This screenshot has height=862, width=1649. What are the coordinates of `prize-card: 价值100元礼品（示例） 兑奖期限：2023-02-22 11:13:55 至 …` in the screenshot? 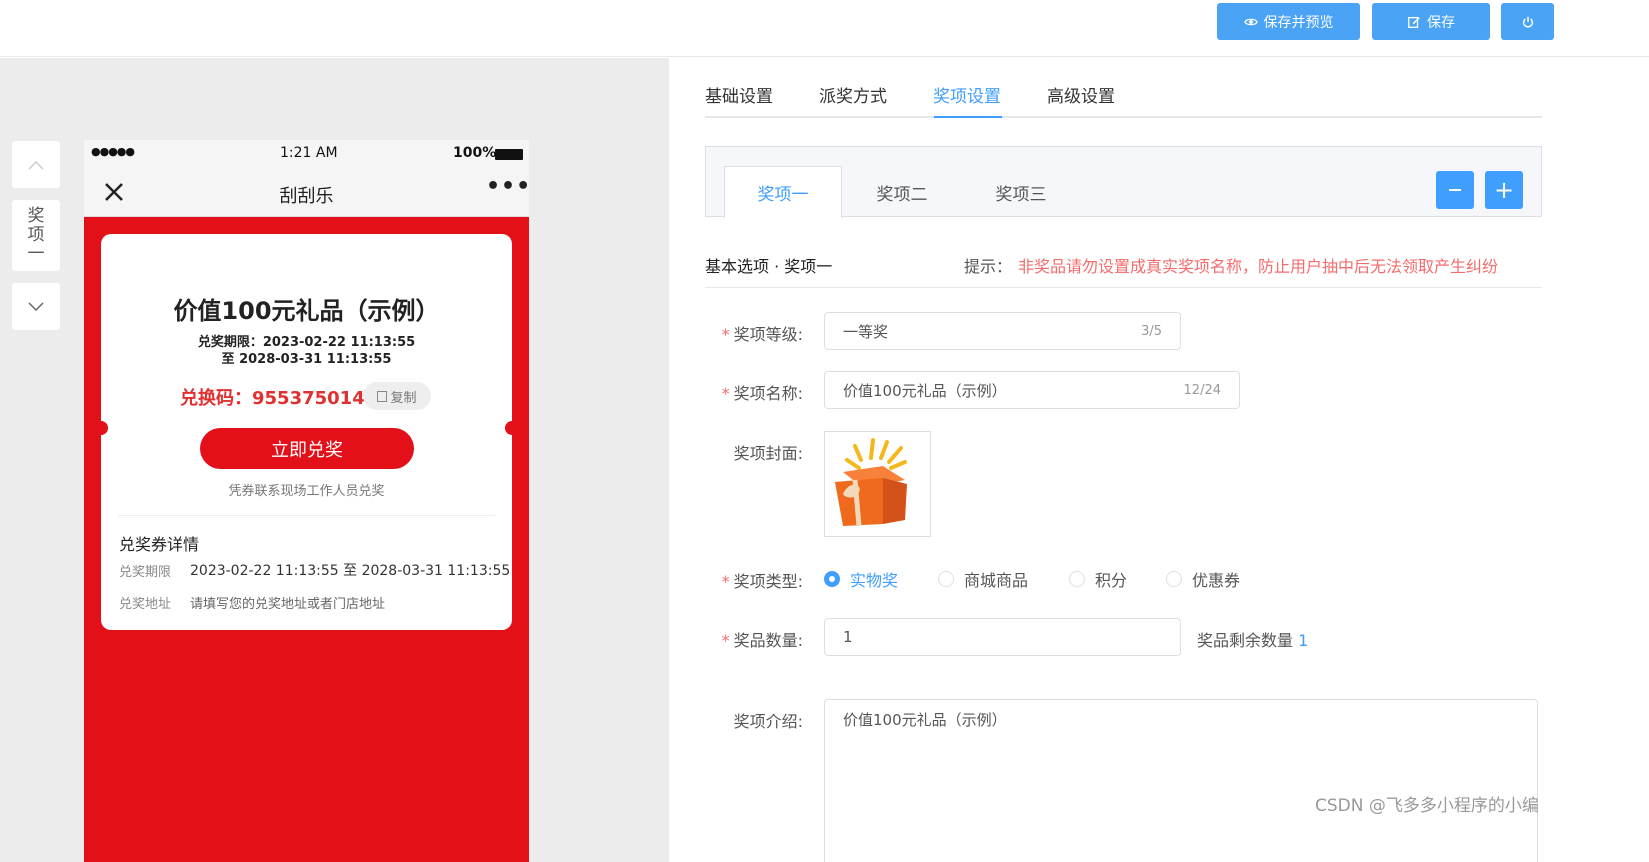 It's located at (306, 432).